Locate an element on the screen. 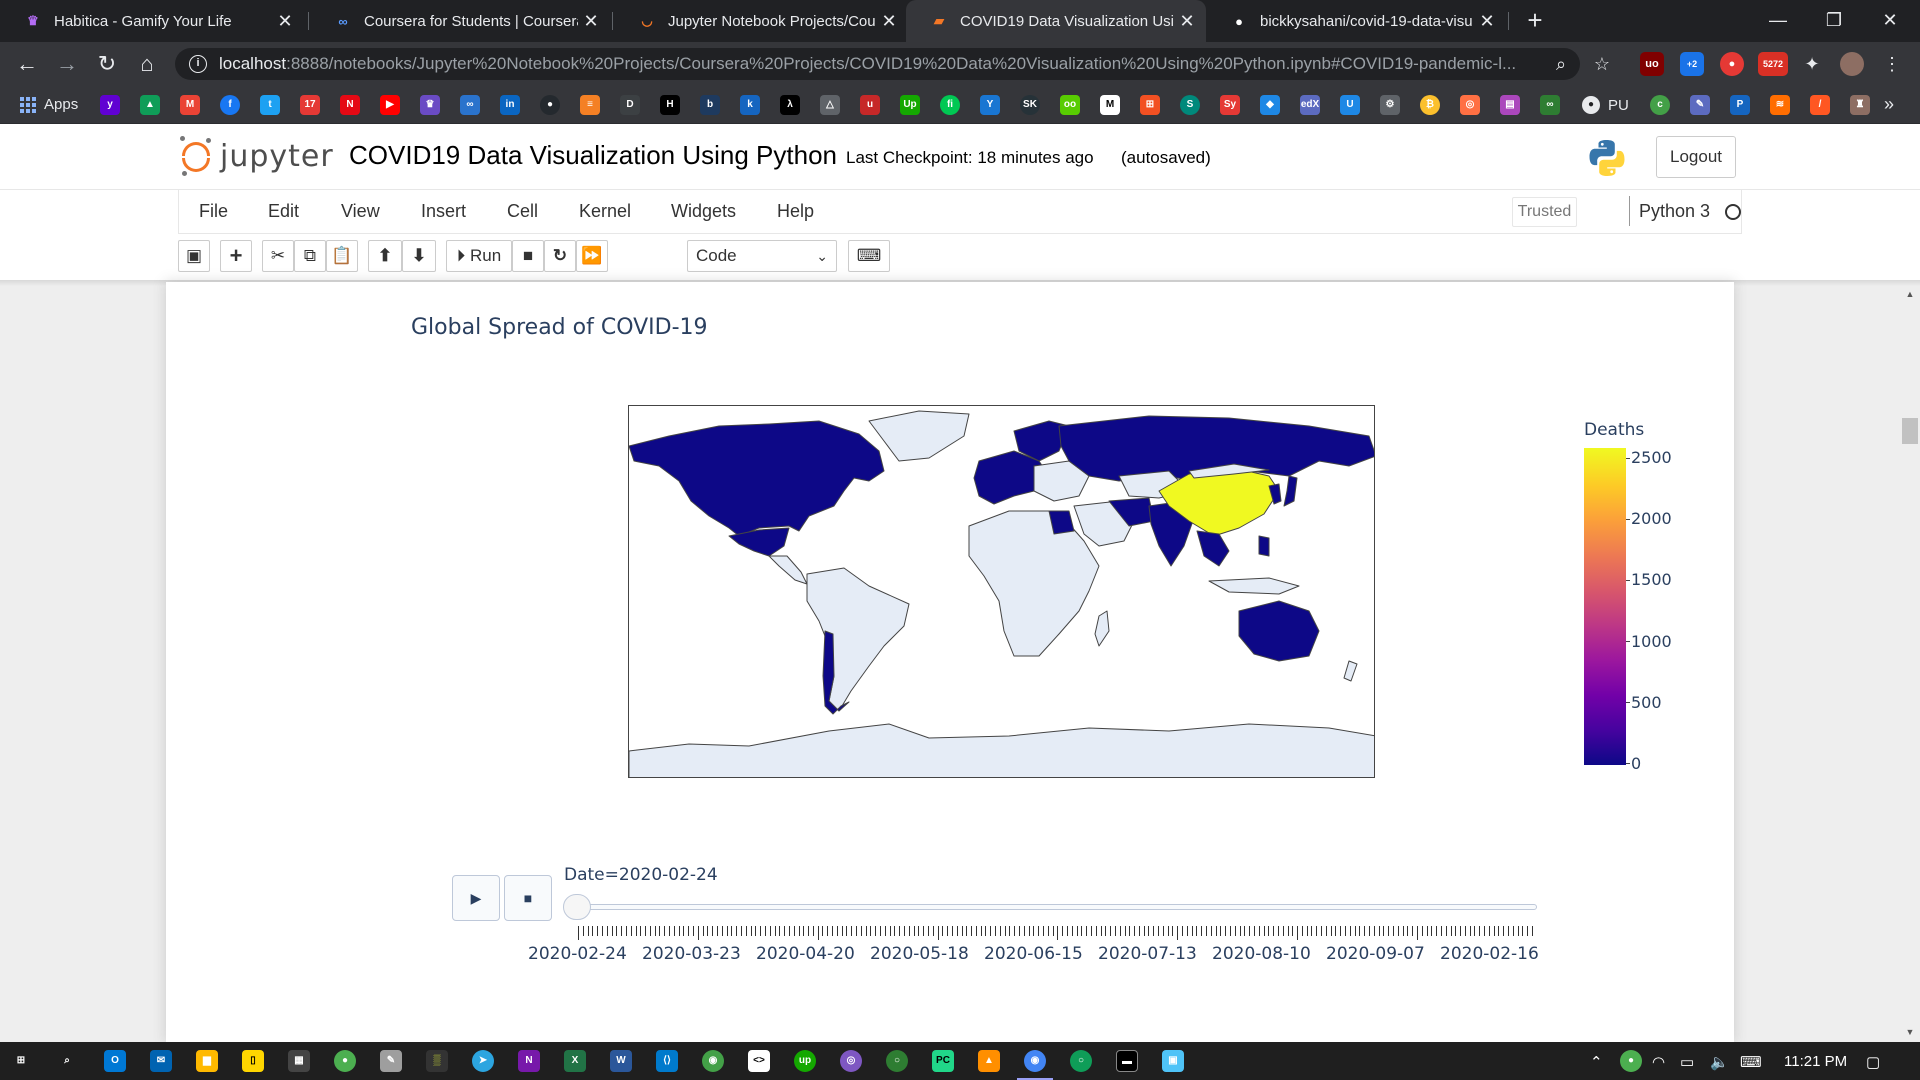 The image size is (1920, 1080). circle-app-icon: ○ is located at coordinates (1081, 1061).